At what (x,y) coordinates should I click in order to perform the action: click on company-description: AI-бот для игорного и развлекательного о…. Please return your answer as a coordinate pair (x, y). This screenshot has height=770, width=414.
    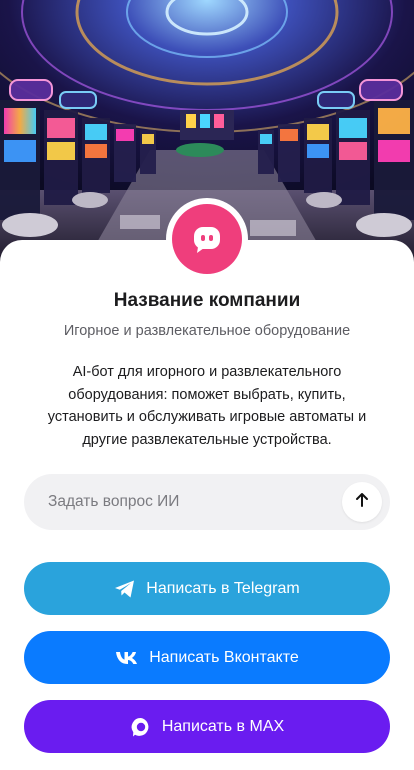
    Looking at the image, I should click on (207, 406).